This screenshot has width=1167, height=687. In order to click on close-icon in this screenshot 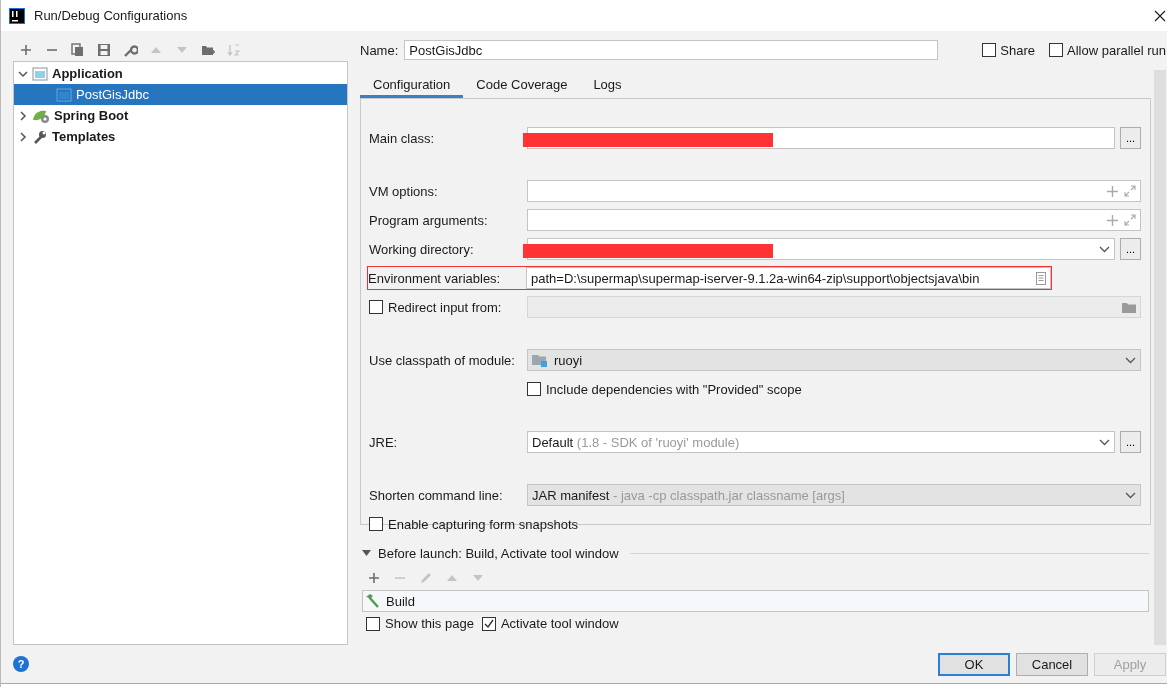, I will do `click(1160, 15)`.